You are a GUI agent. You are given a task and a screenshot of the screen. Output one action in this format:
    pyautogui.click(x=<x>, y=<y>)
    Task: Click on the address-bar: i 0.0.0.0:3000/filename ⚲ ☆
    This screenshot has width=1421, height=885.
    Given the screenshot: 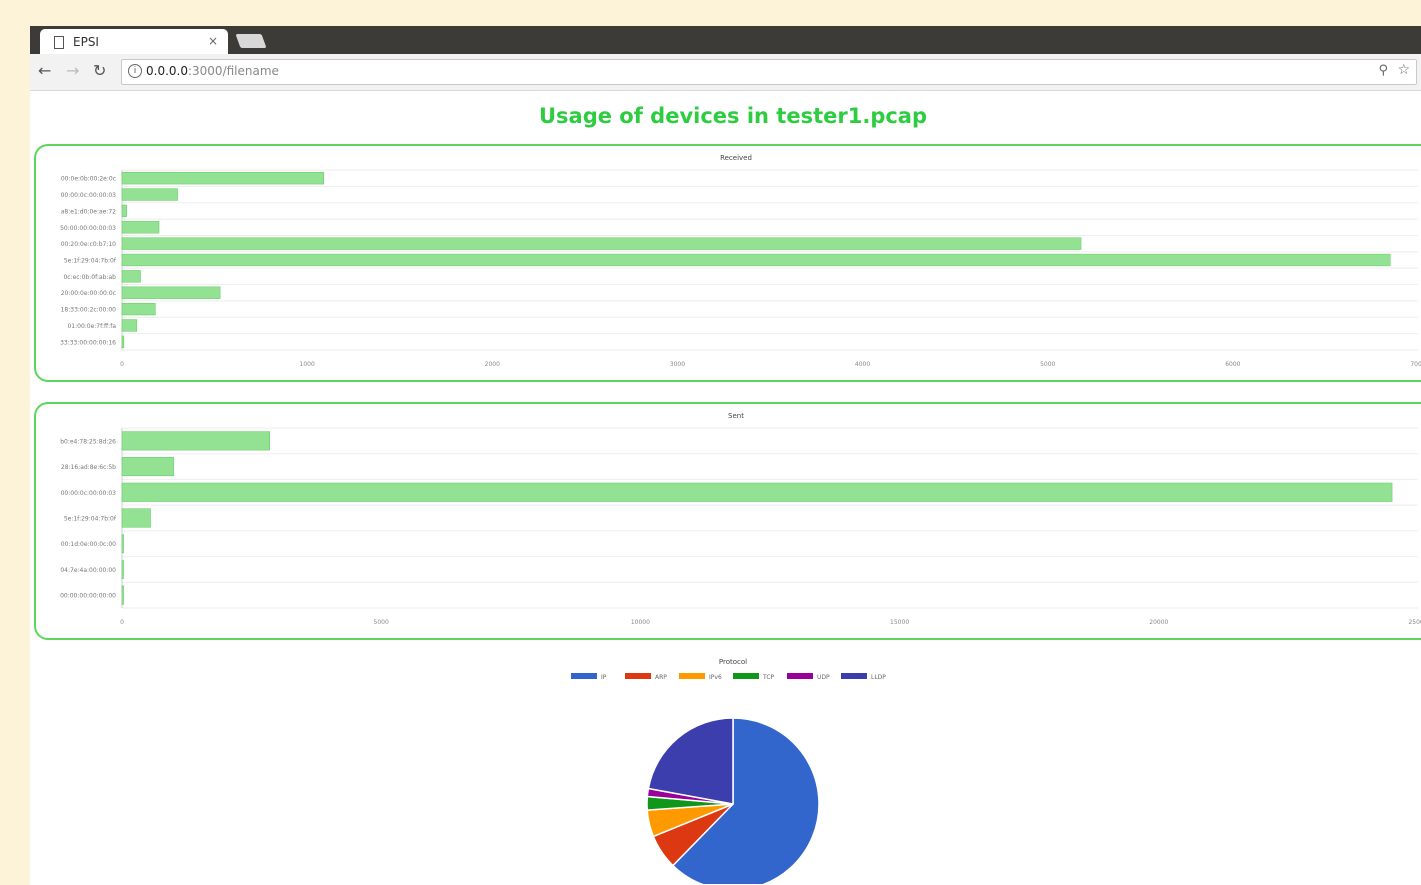 What is the action you would take?
    pyautogui.click(x=769, y=72)
    